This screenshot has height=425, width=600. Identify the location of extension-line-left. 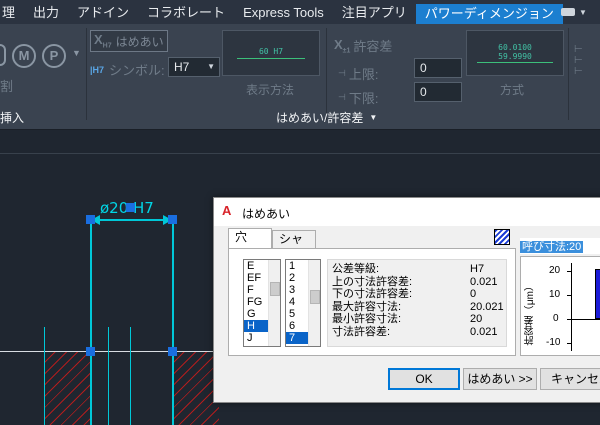
(91, 322).